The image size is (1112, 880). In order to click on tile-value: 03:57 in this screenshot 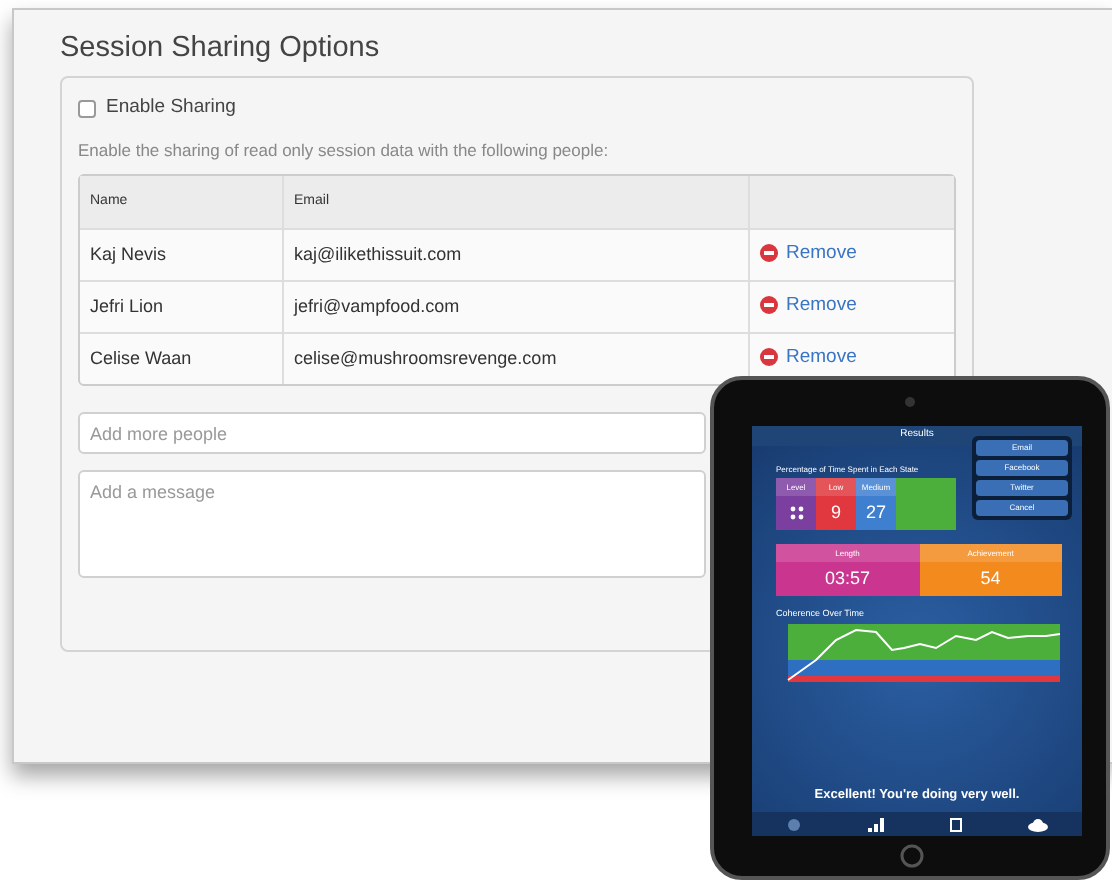, I will do `click(847, 578)`.